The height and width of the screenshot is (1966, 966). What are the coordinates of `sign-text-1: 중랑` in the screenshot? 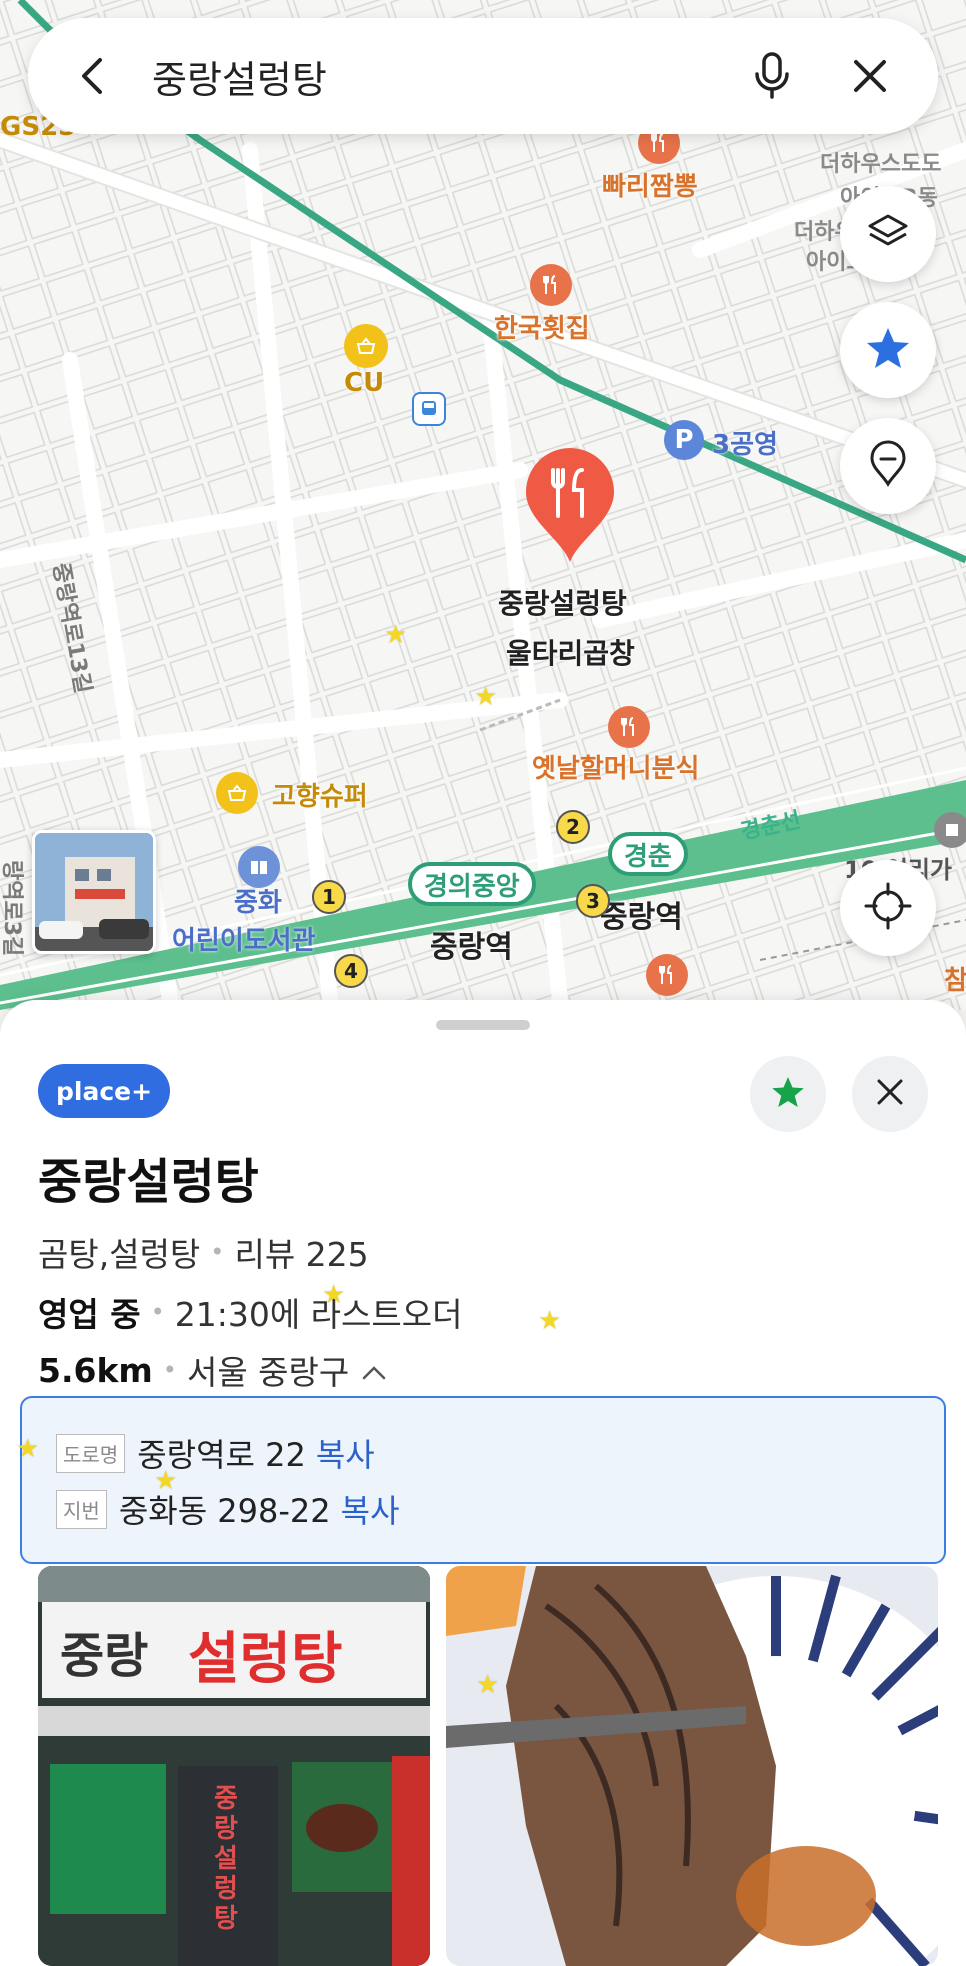 It's located at (104, 1656).